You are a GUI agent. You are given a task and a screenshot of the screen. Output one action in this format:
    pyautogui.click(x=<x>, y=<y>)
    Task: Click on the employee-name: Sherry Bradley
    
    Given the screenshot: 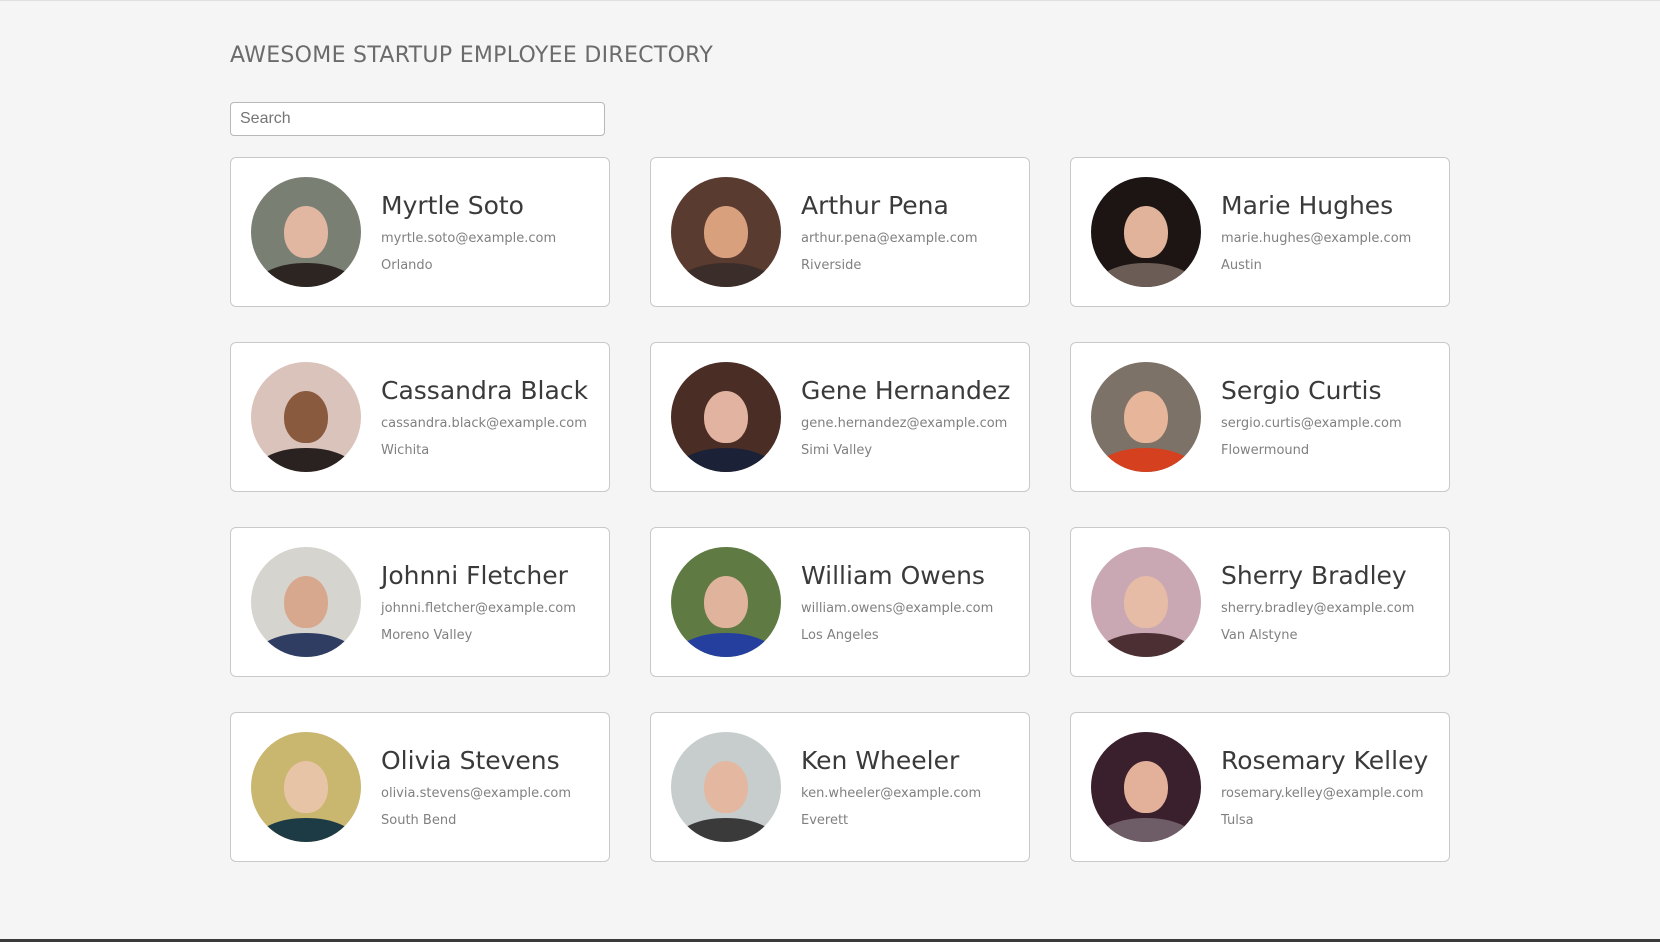 What is the action you would take?
    pyautogui.click(x=1314, y=575)
    